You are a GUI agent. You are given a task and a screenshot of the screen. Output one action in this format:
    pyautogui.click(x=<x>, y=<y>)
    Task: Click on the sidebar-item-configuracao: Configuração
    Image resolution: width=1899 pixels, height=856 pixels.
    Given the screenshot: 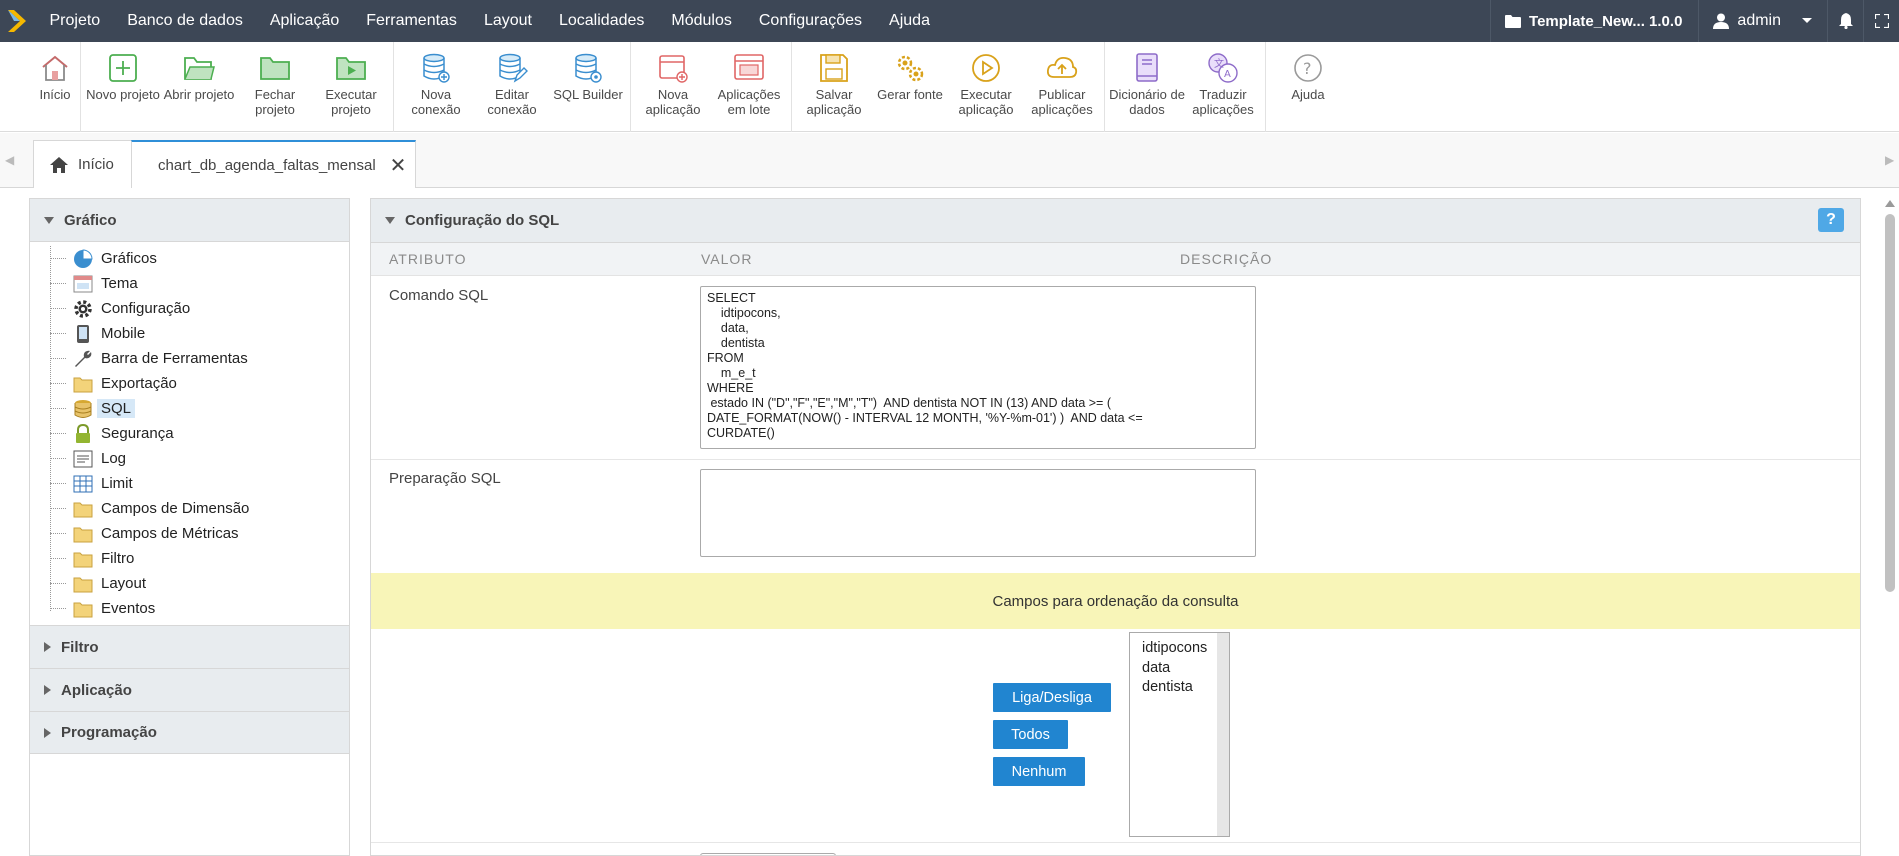 What is the action you would take?
    pyautogui.click(x=189, y=308)
    